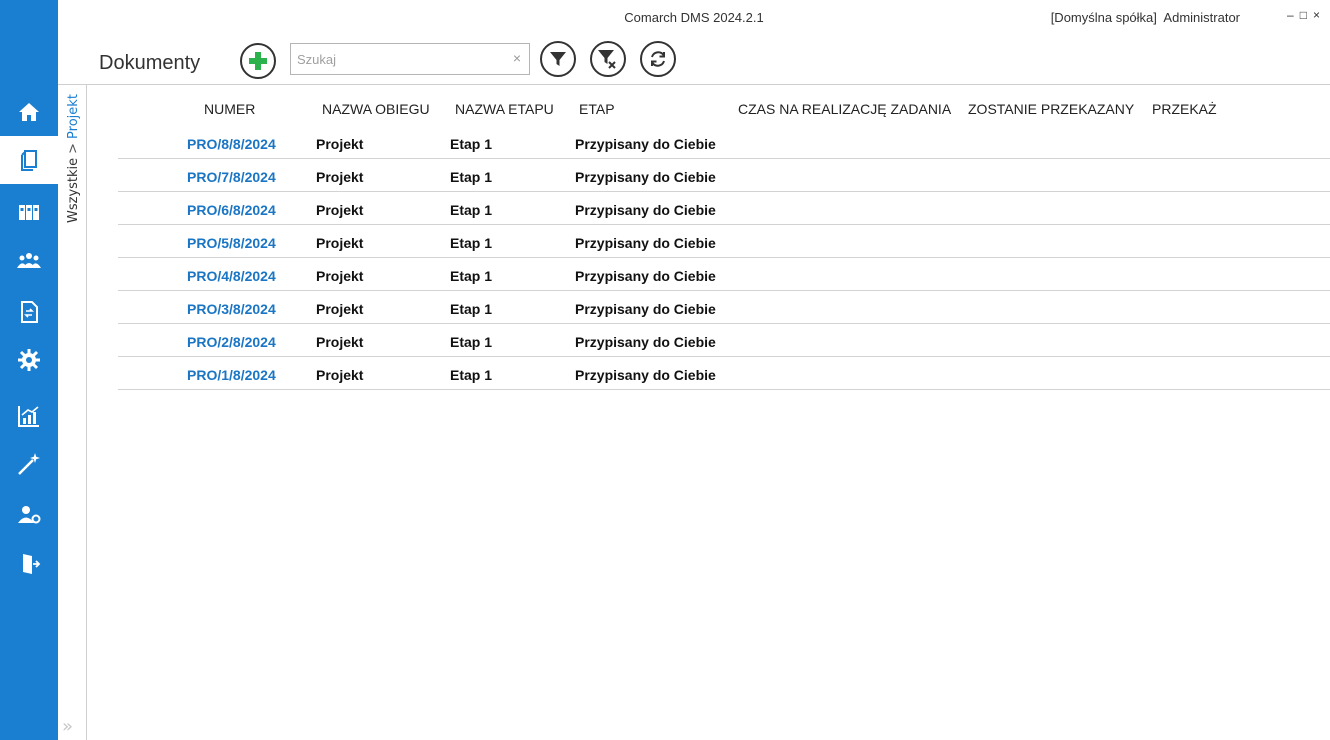 This screenshot has width=1330, height=740. I want to click on close-button: ×, so click(1316, 15).